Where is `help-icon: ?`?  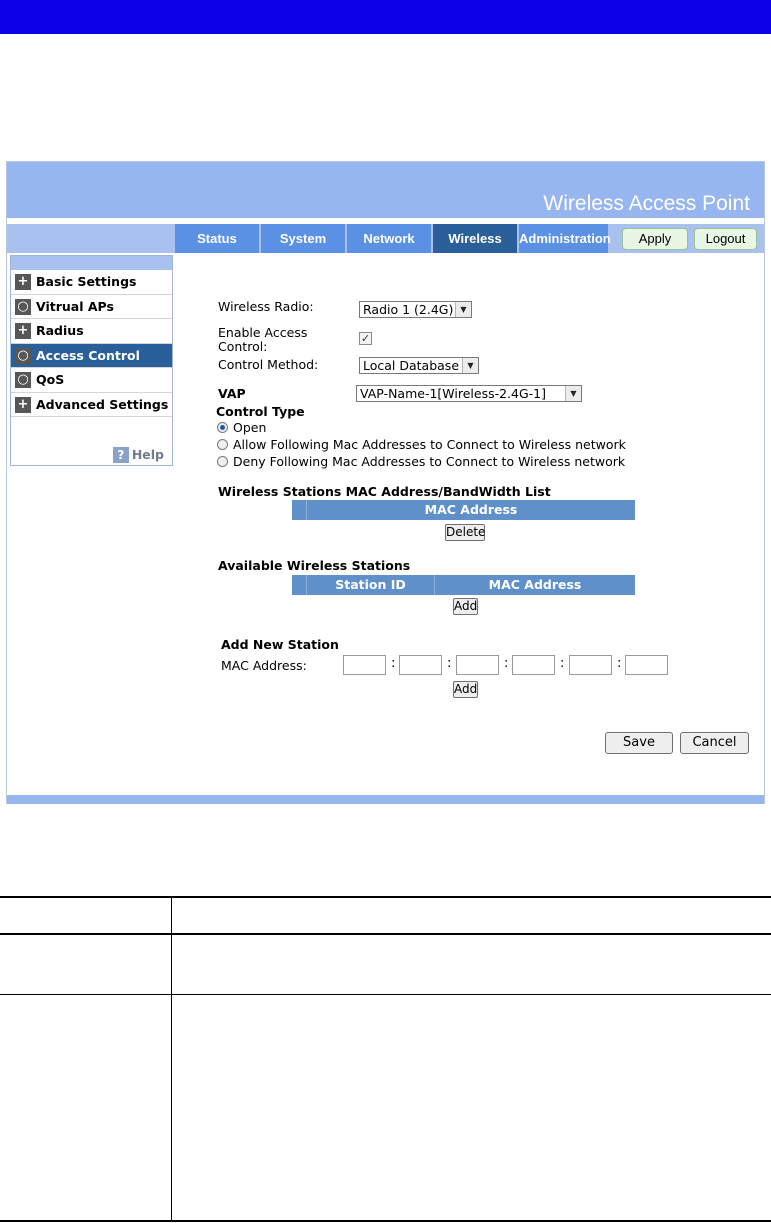
help-icon: ? is located at coordinates (120, 455).